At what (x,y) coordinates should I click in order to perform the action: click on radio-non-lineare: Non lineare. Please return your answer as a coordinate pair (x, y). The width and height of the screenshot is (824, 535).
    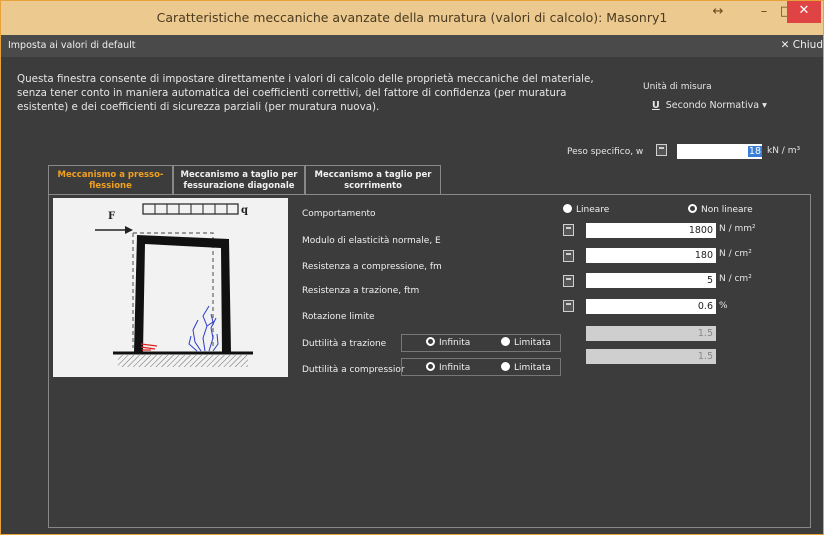
    Looking at the image, I should click on (720, 209).